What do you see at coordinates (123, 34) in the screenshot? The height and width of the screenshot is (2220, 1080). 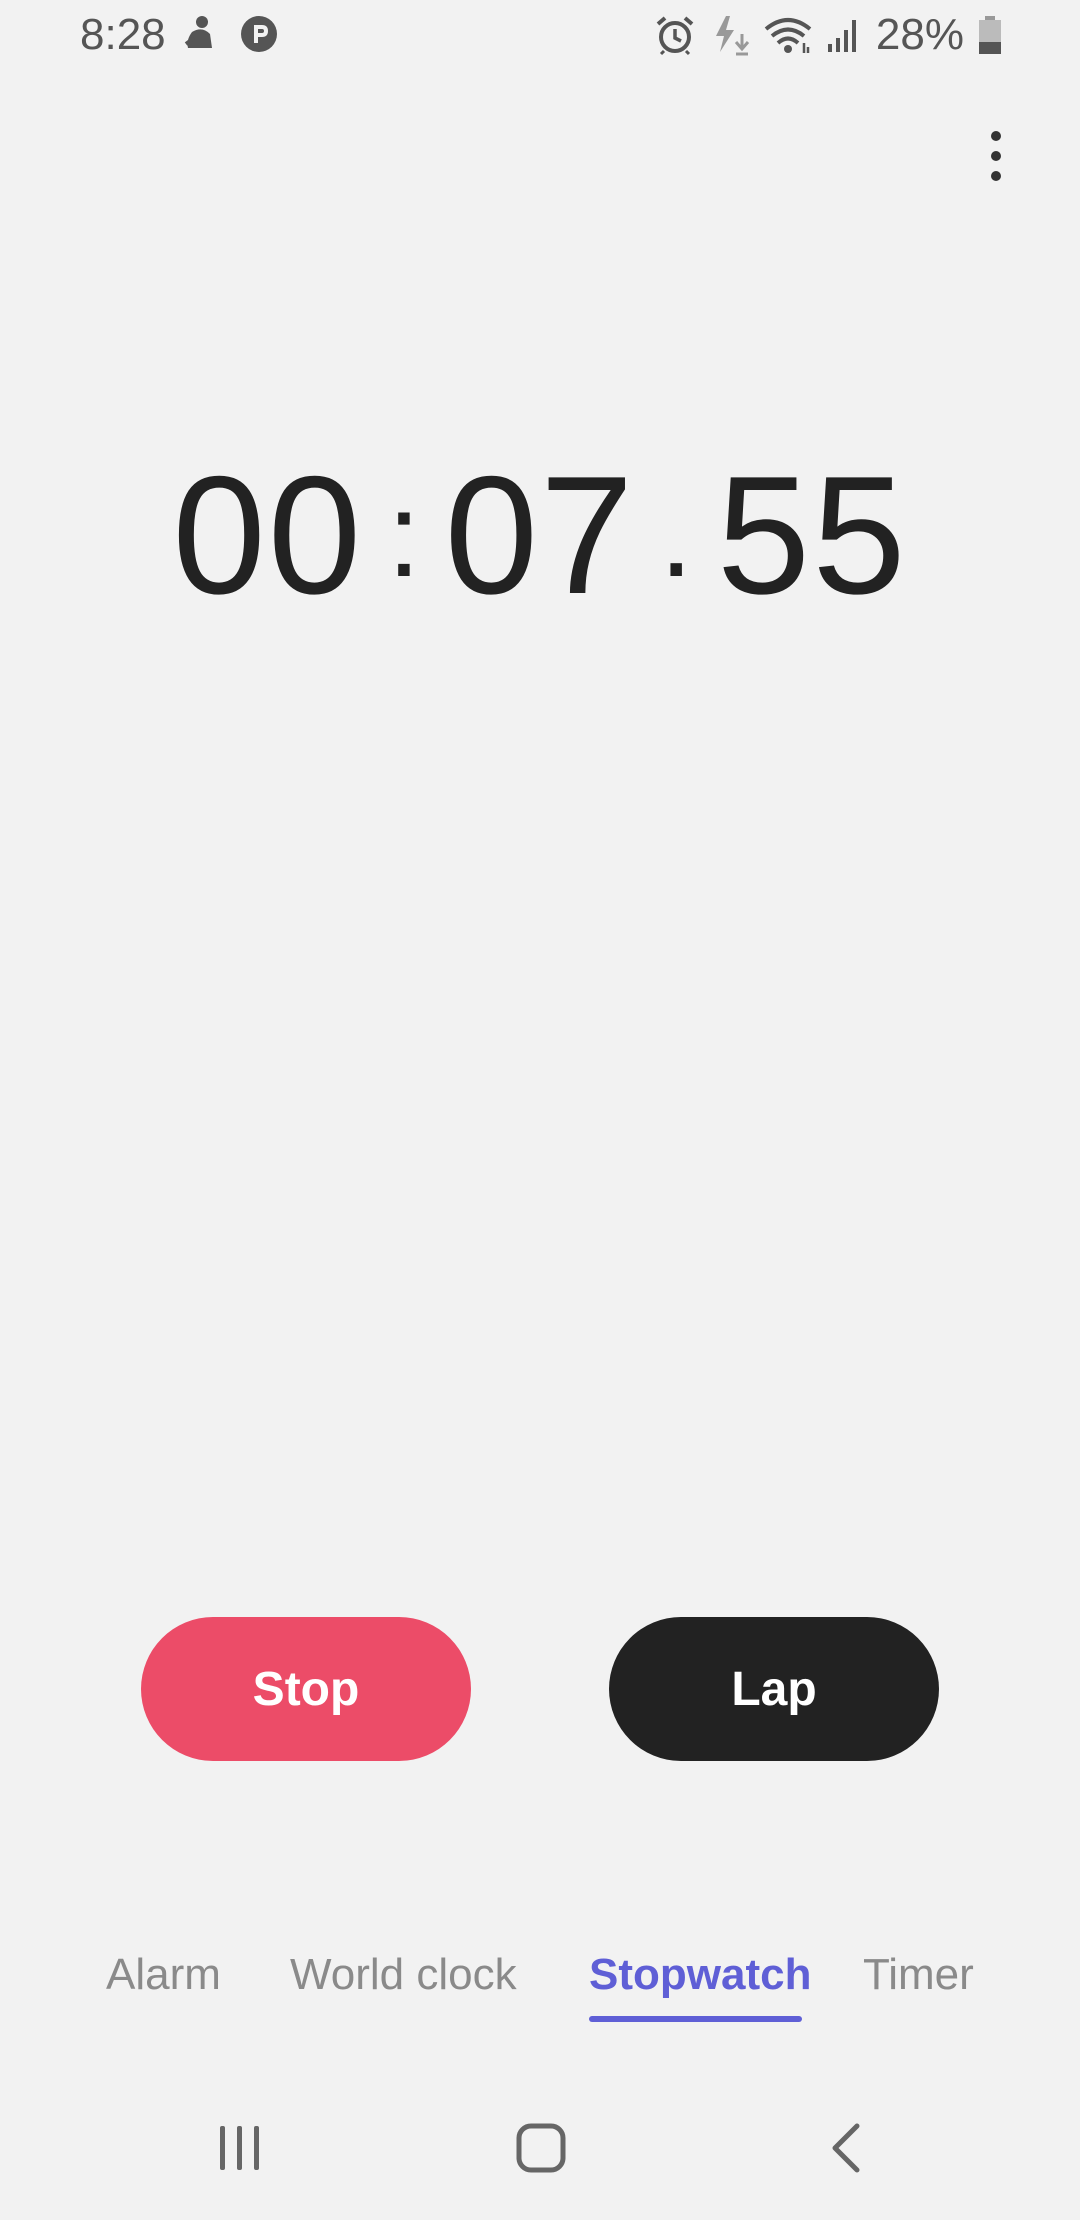 I see `status-time: 8:28` at bounding box center [123, 34].